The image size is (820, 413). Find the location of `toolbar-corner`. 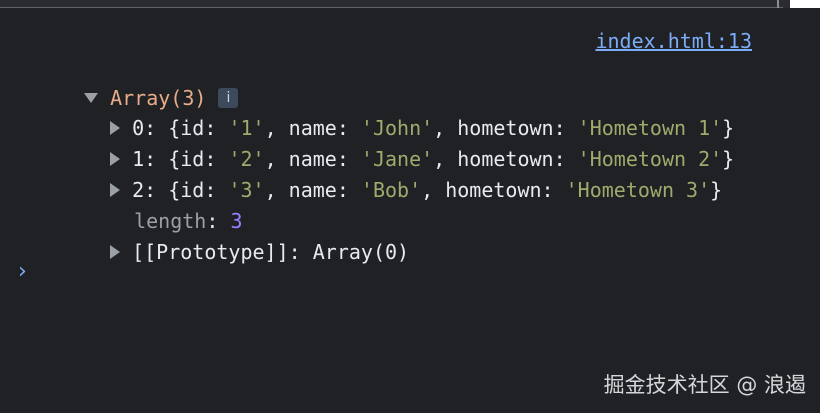

toolbar-corner is located at coordinates (805, 4).